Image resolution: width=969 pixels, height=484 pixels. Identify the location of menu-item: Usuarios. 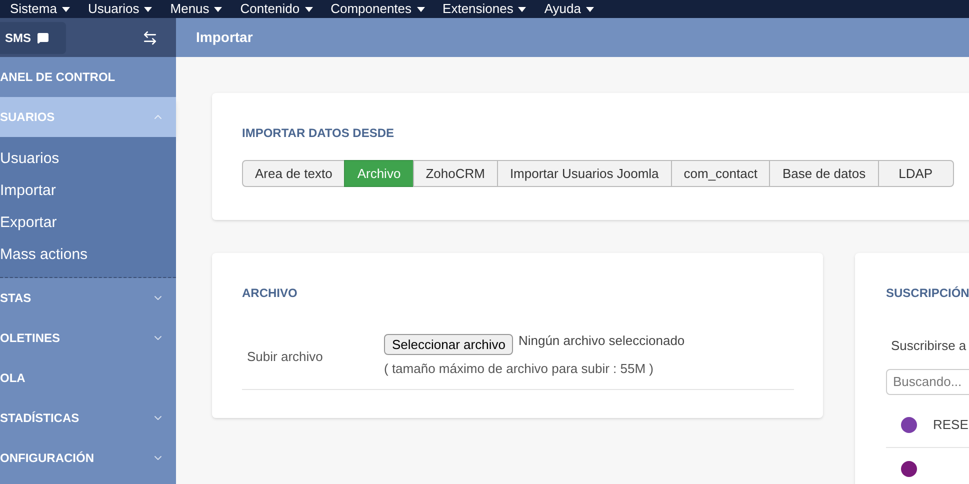
(120, 9).